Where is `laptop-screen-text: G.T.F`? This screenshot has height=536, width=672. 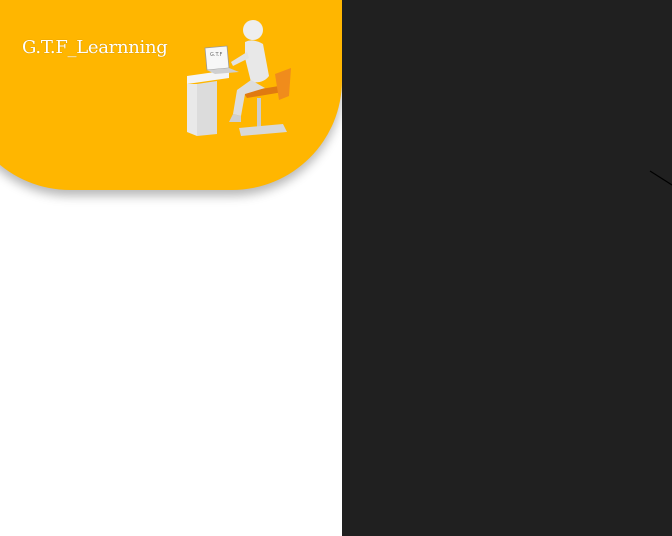
laptop-screen-text: G.T.F is located at coordinates (216, 55).